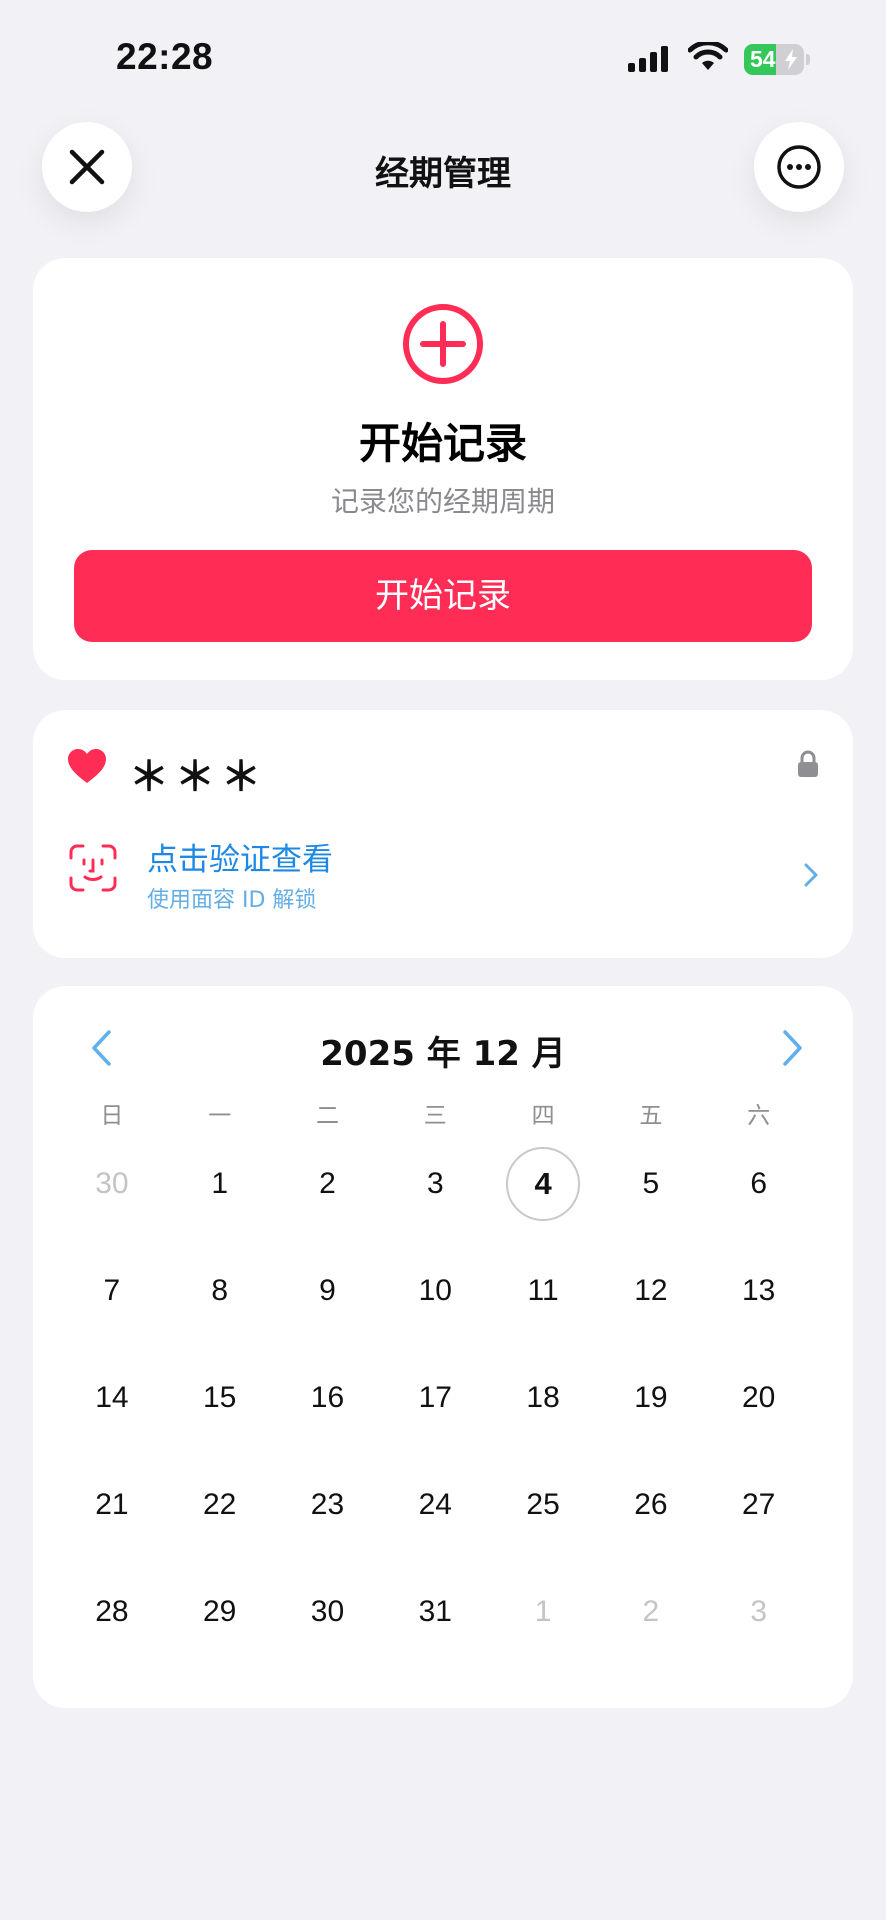 The height and width of the screenshot is (1920, 886). I want to click on weekday-header: 日 一 二 三 四 五 六, so click(435, 1113).